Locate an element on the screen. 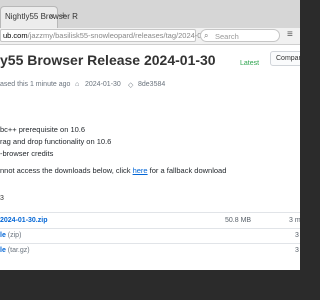 The image size is (320, 300). release-note: rag and drop functionality on 10.6 is located at coordinates (56, 141).